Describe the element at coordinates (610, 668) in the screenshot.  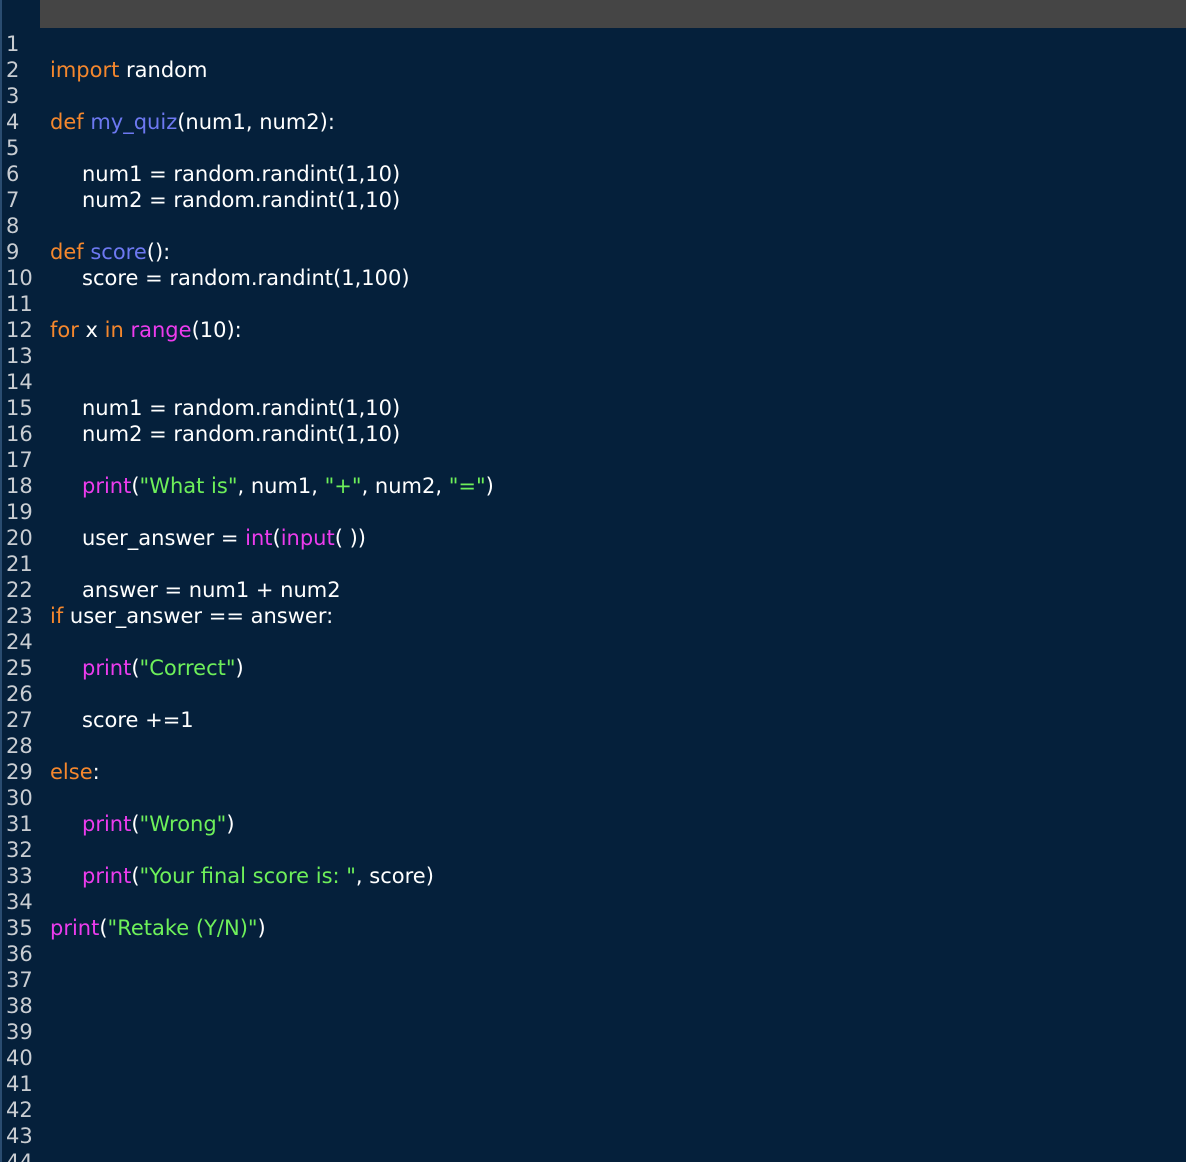
I see `code-line: print("Correct")` at that location.